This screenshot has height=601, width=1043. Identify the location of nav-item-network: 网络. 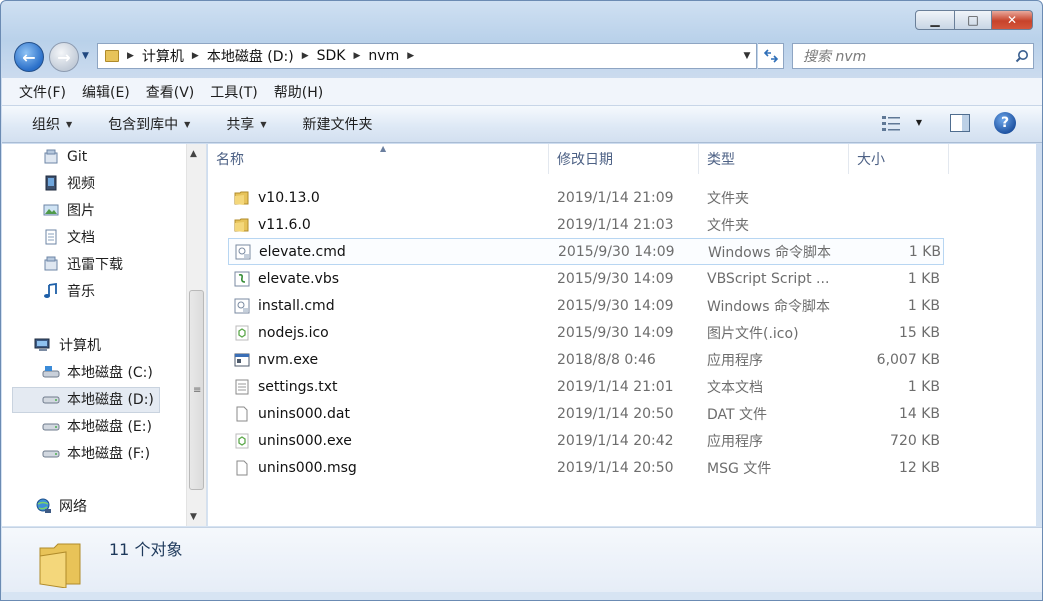
(60, 506).